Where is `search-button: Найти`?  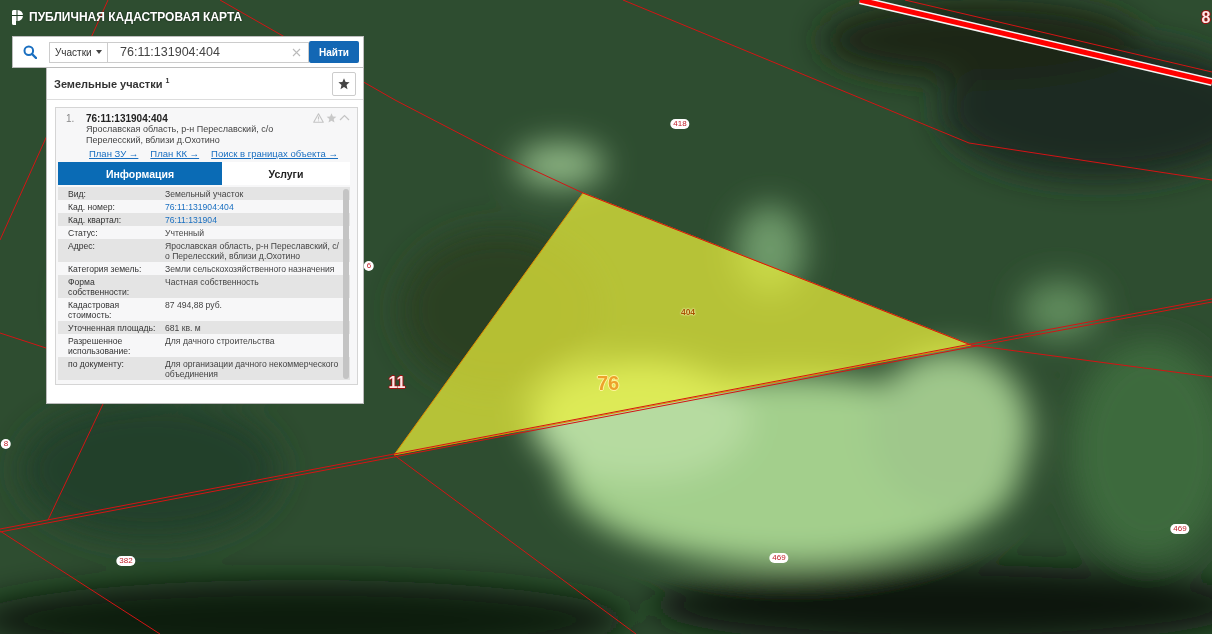
search-button: Найти is located at coordinates (334, 52).